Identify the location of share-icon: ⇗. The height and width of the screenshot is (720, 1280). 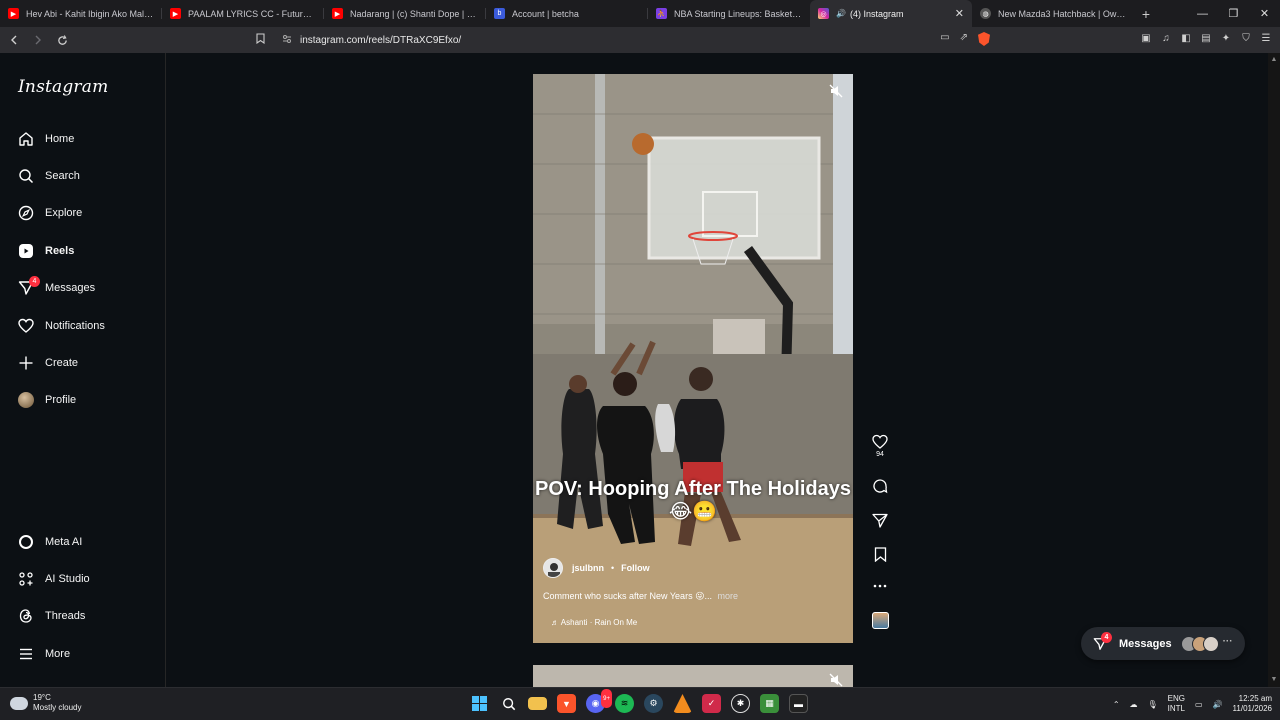
(964, 39).